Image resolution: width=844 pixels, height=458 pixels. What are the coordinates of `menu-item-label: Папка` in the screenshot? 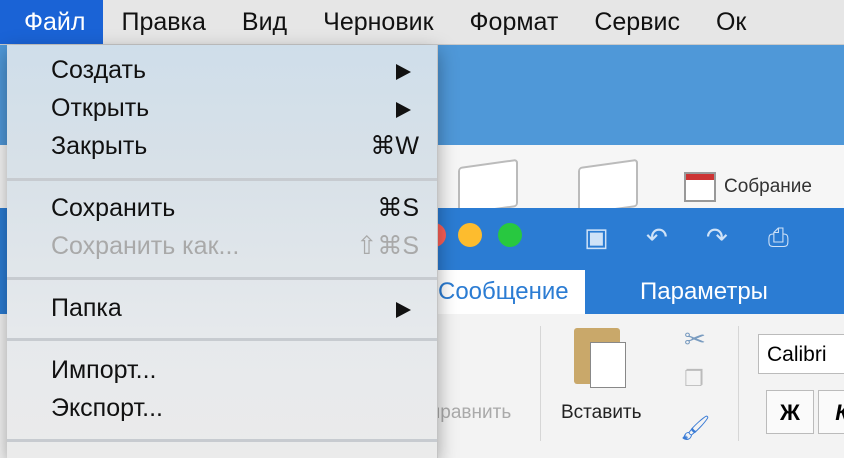 It's located at (86, 308).